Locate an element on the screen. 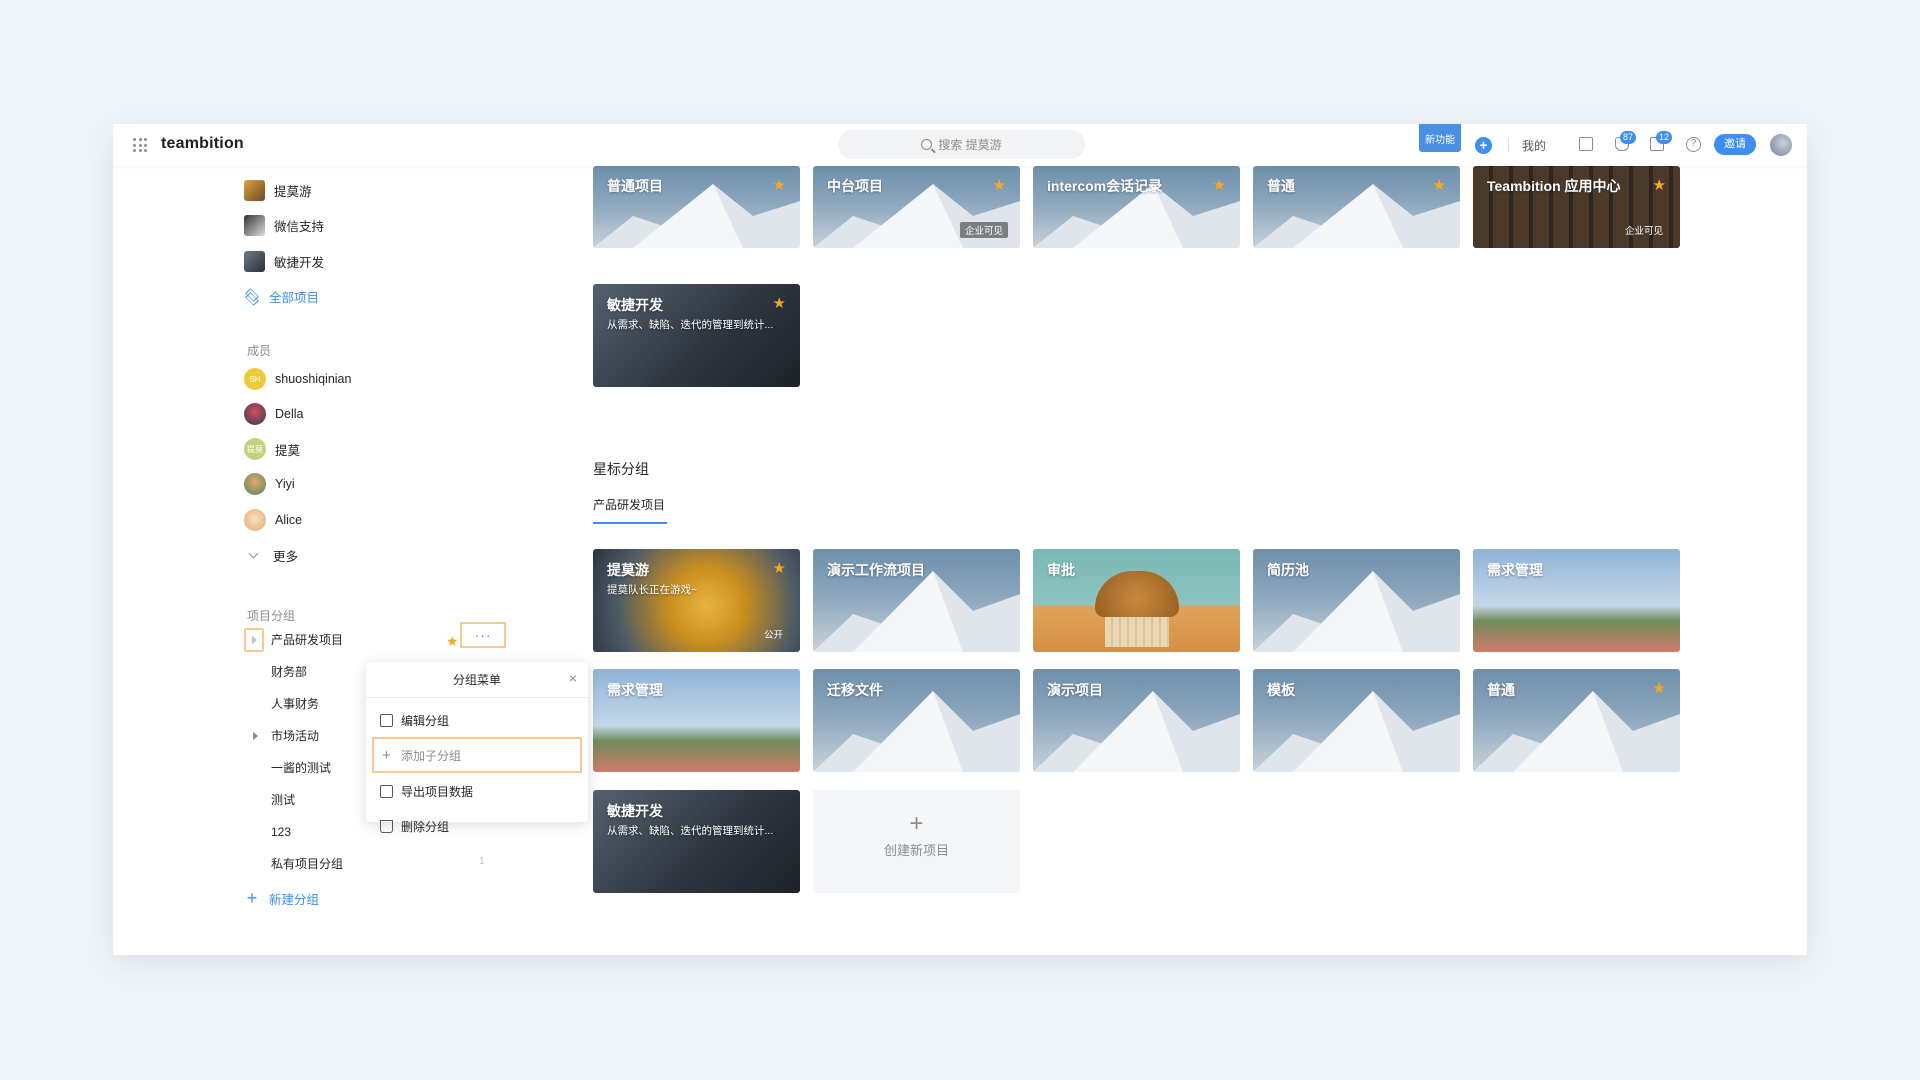  group-item: 市场活动 is located at coordinates (295, 736).